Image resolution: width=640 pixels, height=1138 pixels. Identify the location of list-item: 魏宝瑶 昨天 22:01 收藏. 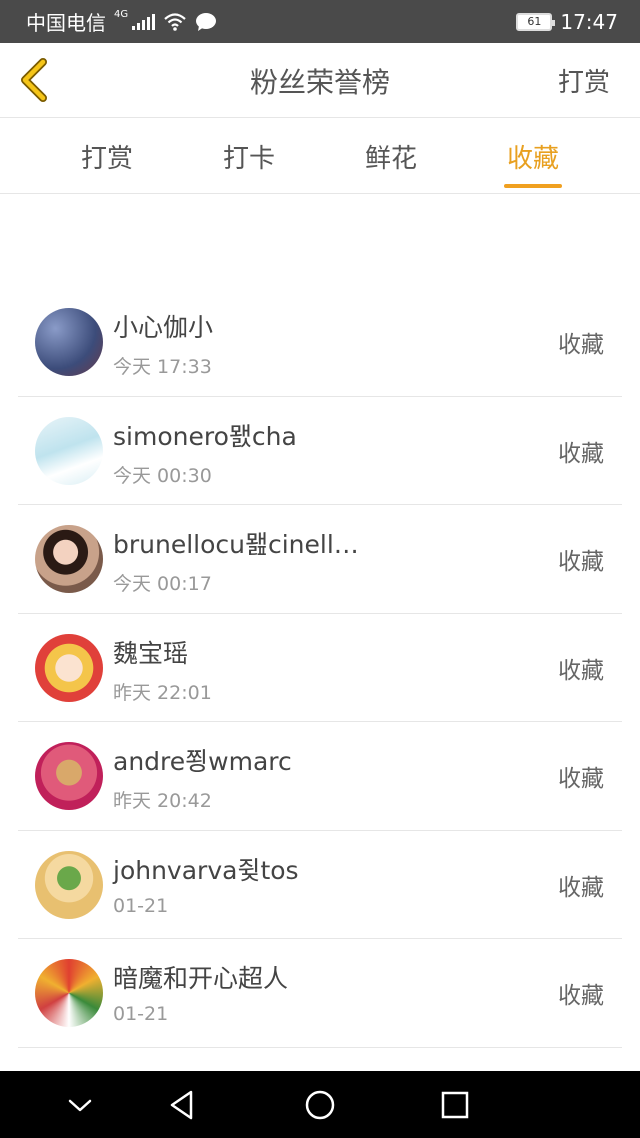
(320, 668).